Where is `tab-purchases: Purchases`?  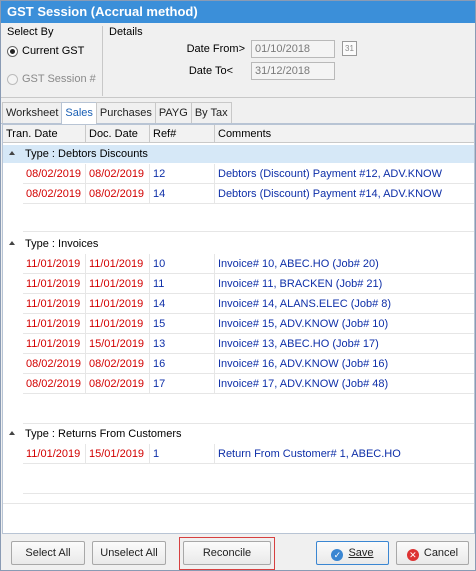 tab-purchases: Purchases is located at coordinates (125, 112).